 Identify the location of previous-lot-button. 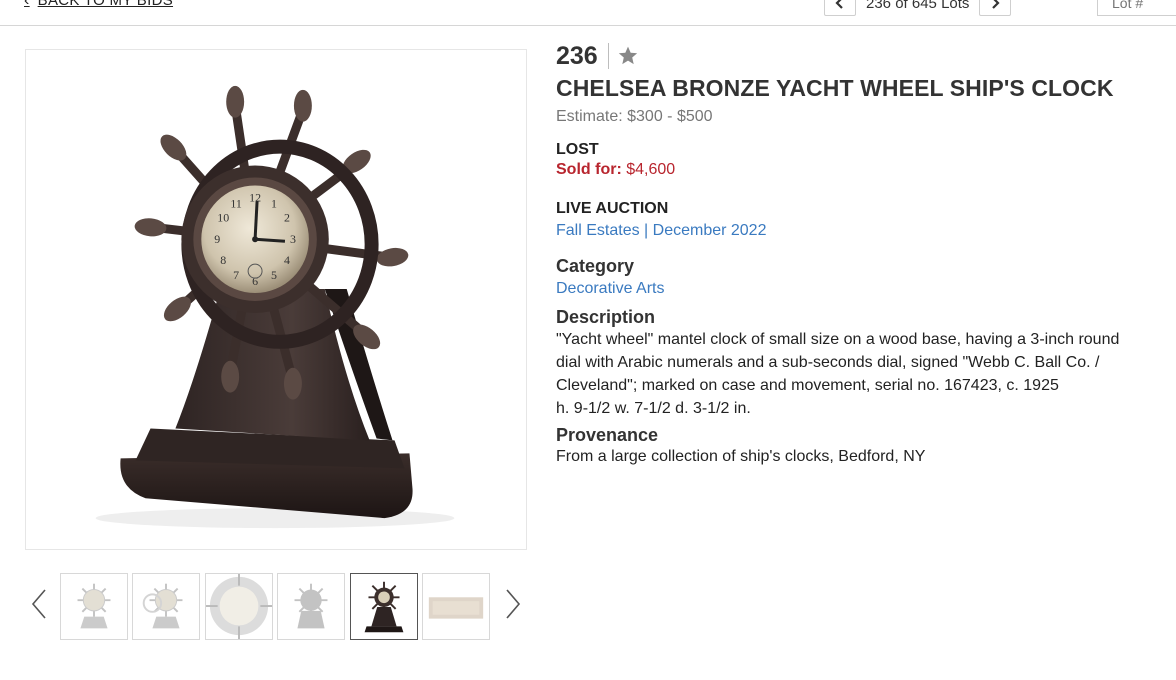
(840, 8).